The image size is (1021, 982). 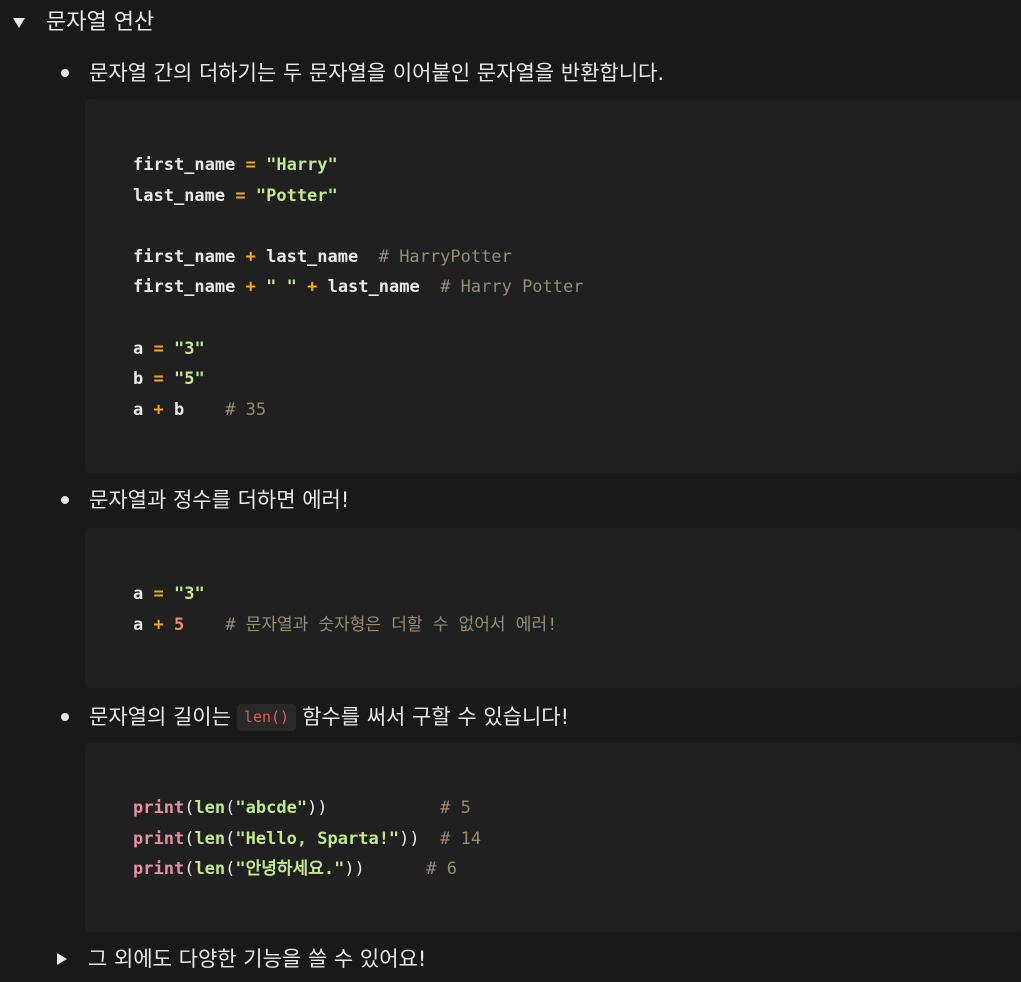 What do you see at coordinates (160, 716) in the screenshot?
I see `list-item-text-before: 문자열의 길이는` at bounding box center [160, 716].